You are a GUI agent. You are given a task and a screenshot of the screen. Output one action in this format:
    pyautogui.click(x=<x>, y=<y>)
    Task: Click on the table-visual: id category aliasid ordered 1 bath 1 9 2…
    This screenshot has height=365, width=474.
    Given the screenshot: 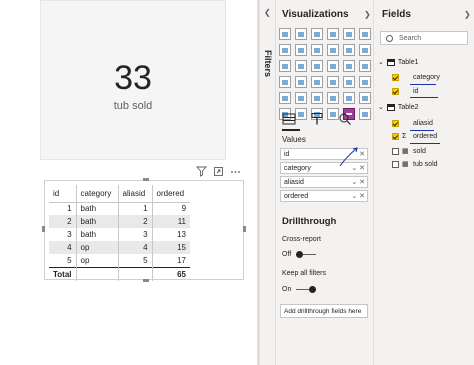 What is the action you would take?
    pyautogui.click(x=144, y=230)
    